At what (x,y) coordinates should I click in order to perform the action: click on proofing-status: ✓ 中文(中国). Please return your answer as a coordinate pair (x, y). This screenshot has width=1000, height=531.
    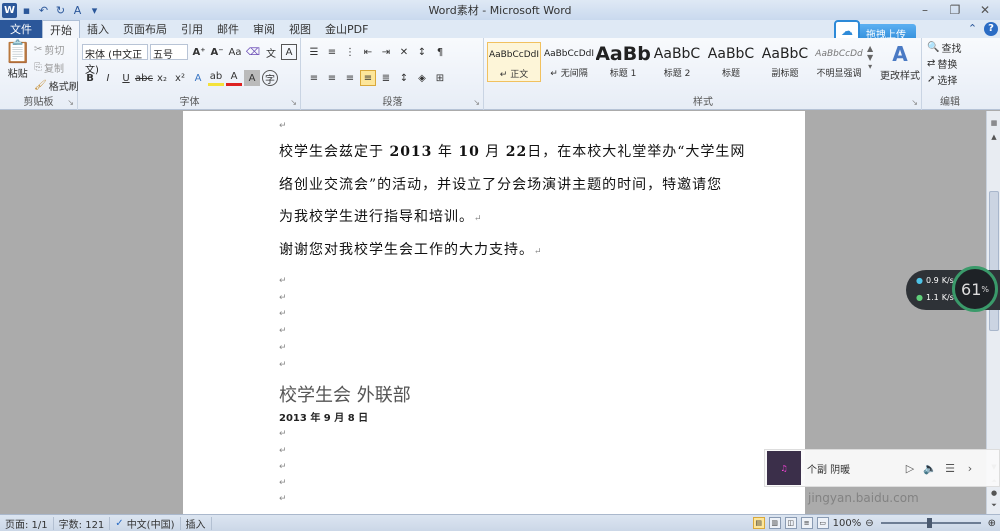
    Looking at the image, I should click on (145, 523).